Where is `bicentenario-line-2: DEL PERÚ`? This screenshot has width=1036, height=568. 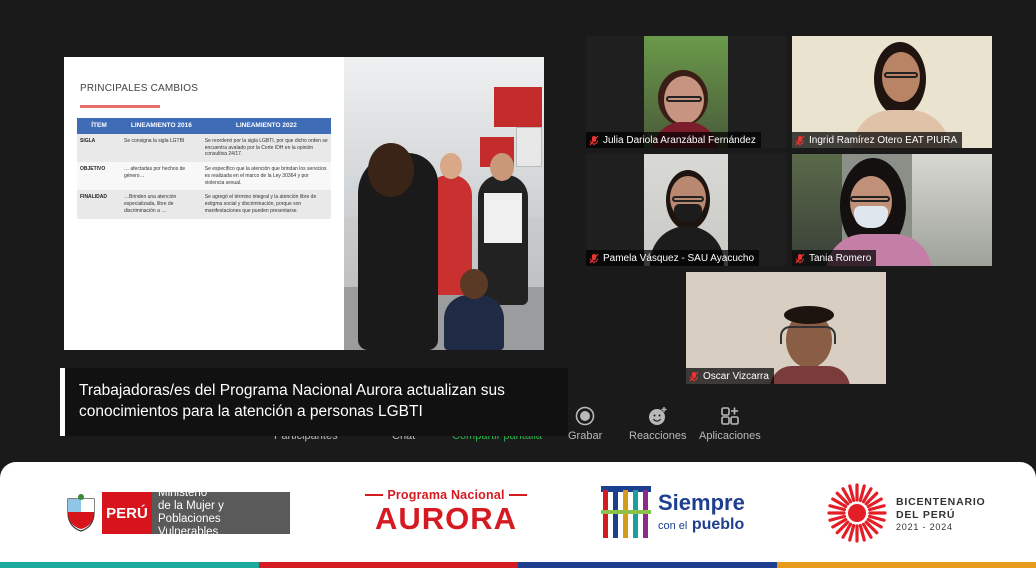
bicentenario-line-2: DEL PERÚ is located at coordinates (926, 515).